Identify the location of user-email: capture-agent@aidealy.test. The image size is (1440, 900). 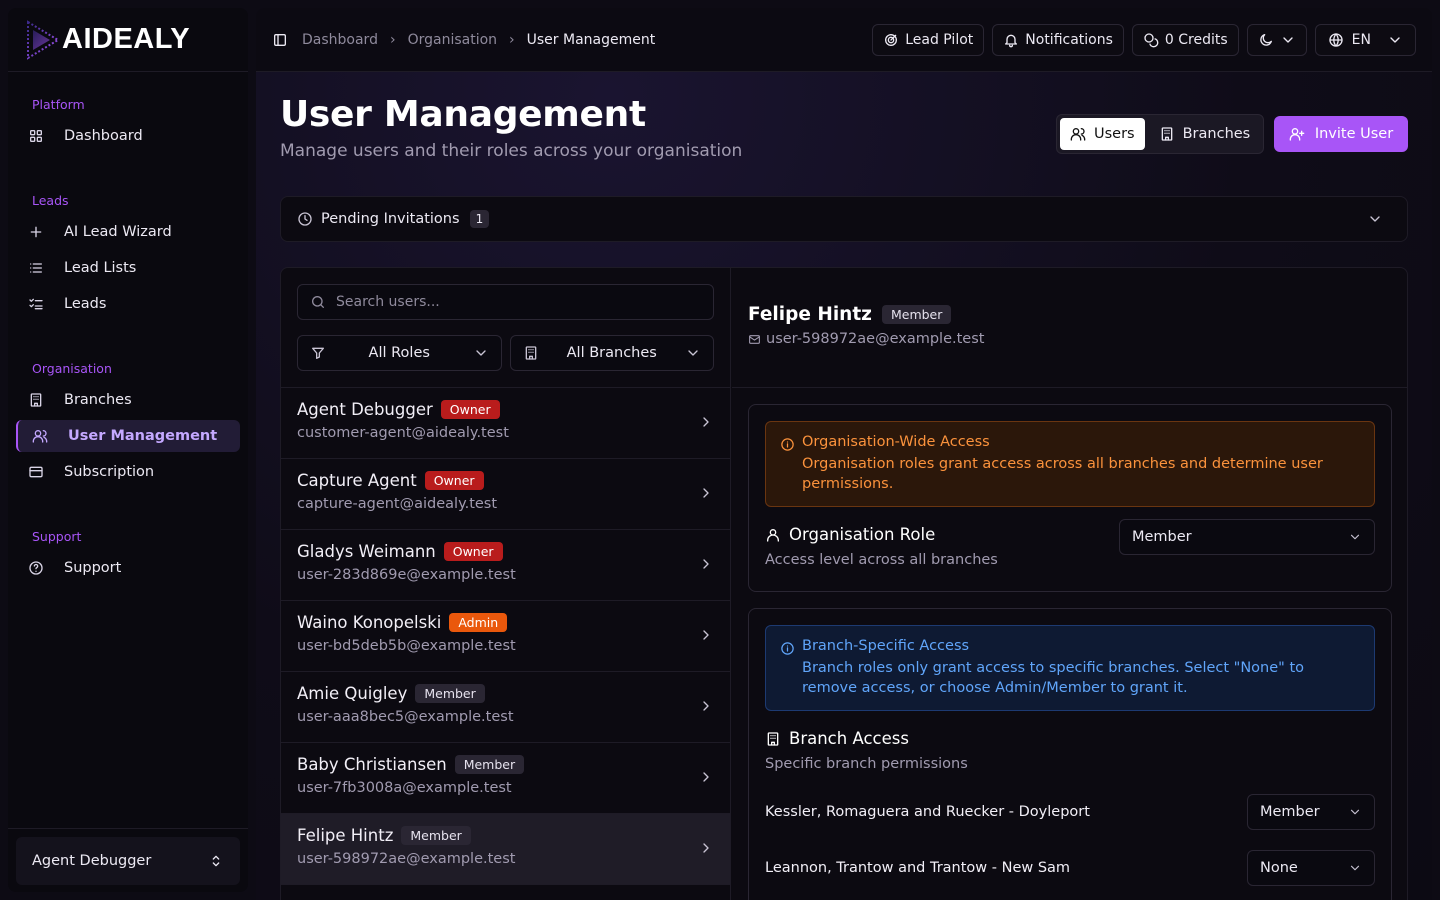
(397, 504).